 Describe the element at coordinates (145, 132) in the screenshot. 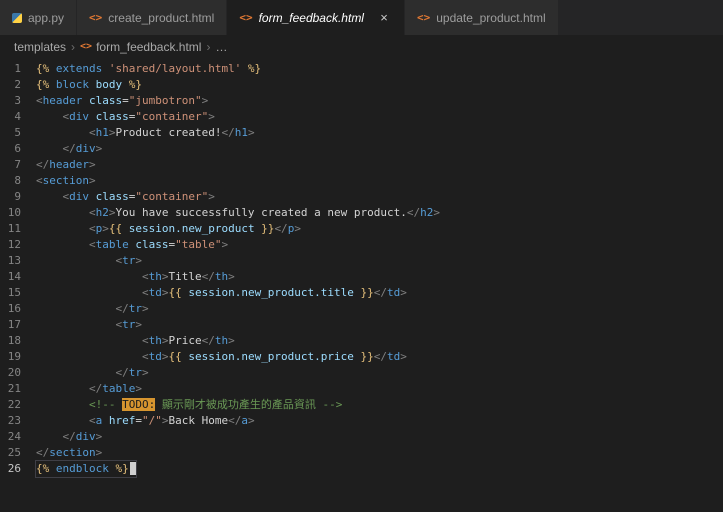

I see `code-text: <h1>Product created!</h1>` at that location.